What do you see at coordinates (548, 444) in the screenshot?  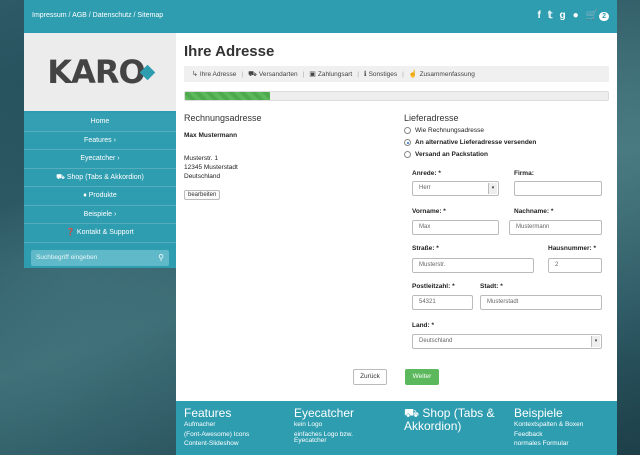 I see `footer-link: normales Formular` at bounding box center [548, 444].